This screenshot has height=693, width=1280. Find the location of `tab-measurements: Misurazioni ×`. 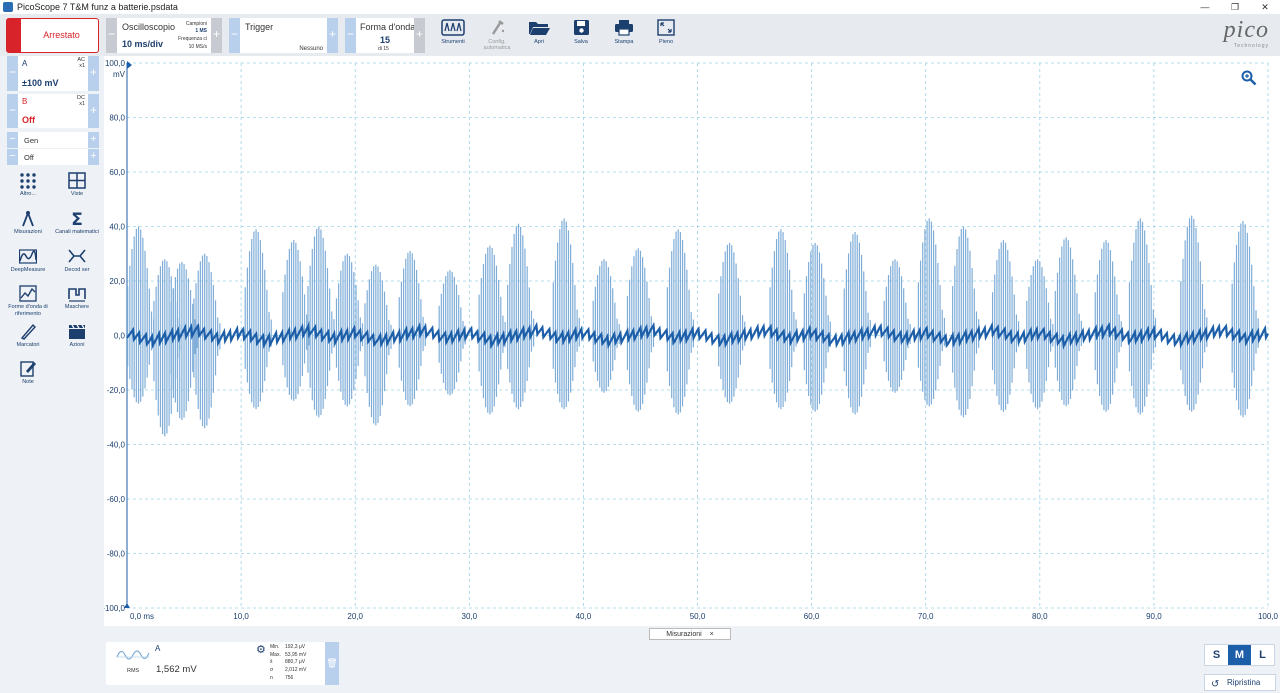

tab-measurements: Misurazioni × is located at coordinates (690, 634).